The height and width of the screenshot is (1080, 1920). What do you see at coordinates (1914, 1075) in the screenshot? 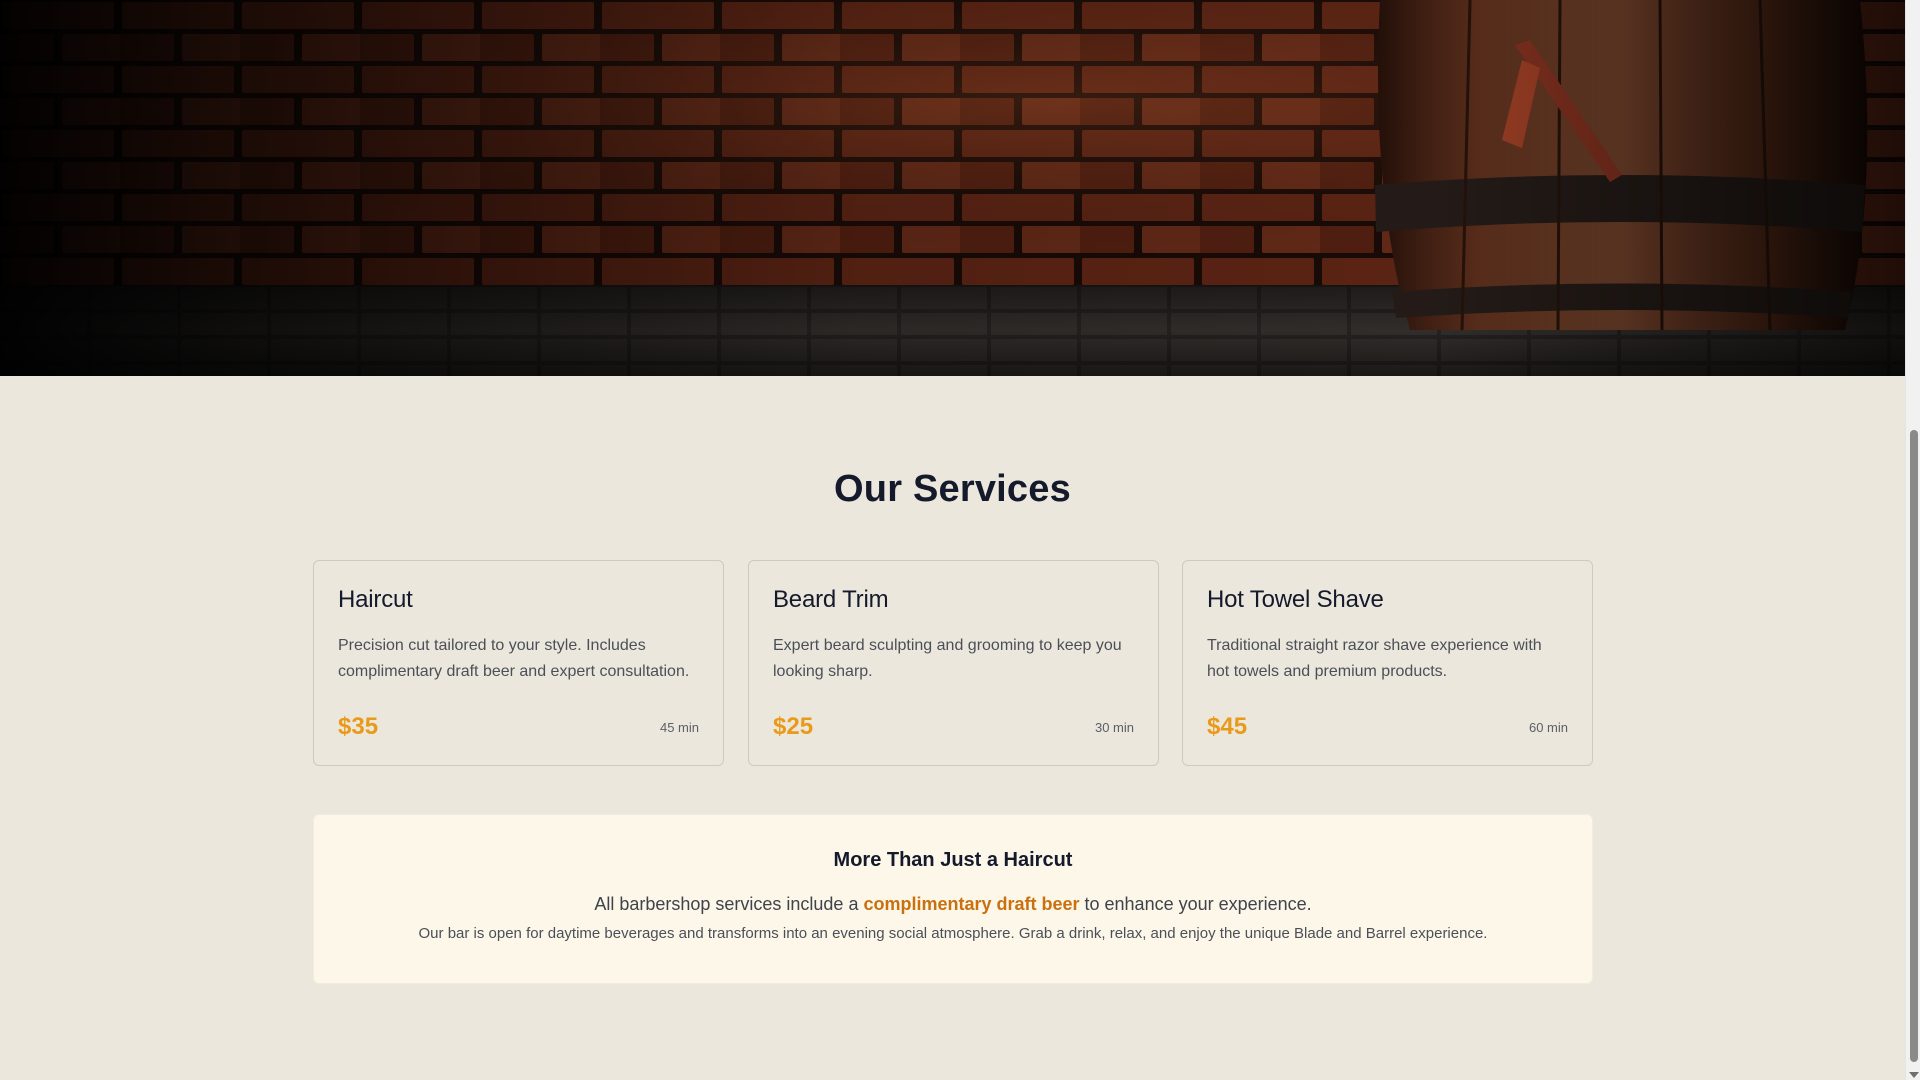
I see `scroll-down-arrow-icon` at bounding box center [1914, 1075].